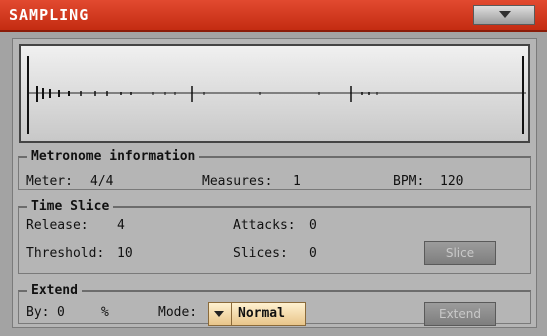 The height and width of the screenshot is (336, 547). What do you see at coordinates (261, 313) in the screenshot?
I see `mode-value: Normal` at bounding box center [261, 313].